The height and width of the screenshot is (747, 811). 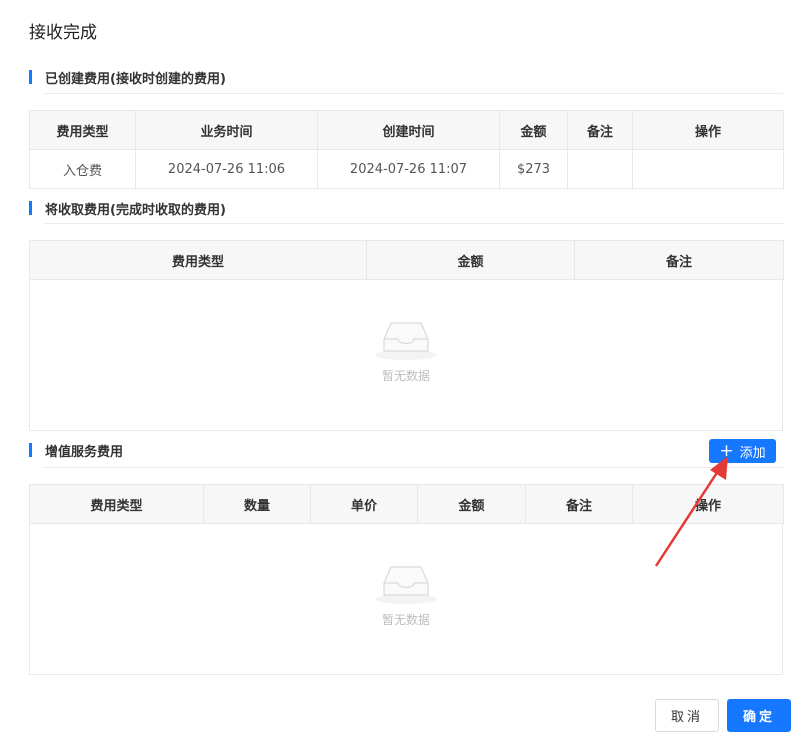 What do you see at coordinates (135, 79) in the screenshot?
I see `section-created-title: 已创建费用(接收时创建的费用)` at bounding box center [135, 79].